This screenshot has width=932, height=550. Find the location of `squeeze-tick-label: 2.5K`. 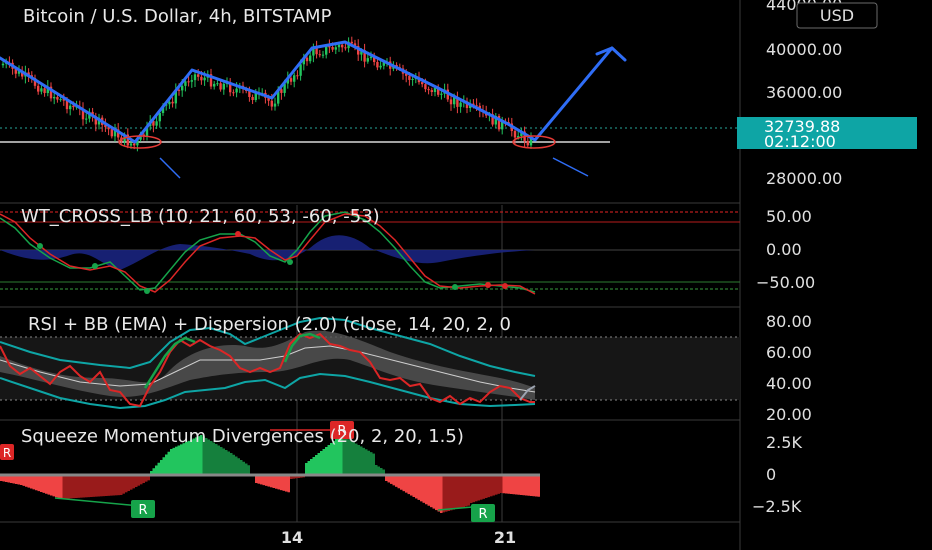

squeeze-tick-label: 2.5K is located at coordinates (784, 442).